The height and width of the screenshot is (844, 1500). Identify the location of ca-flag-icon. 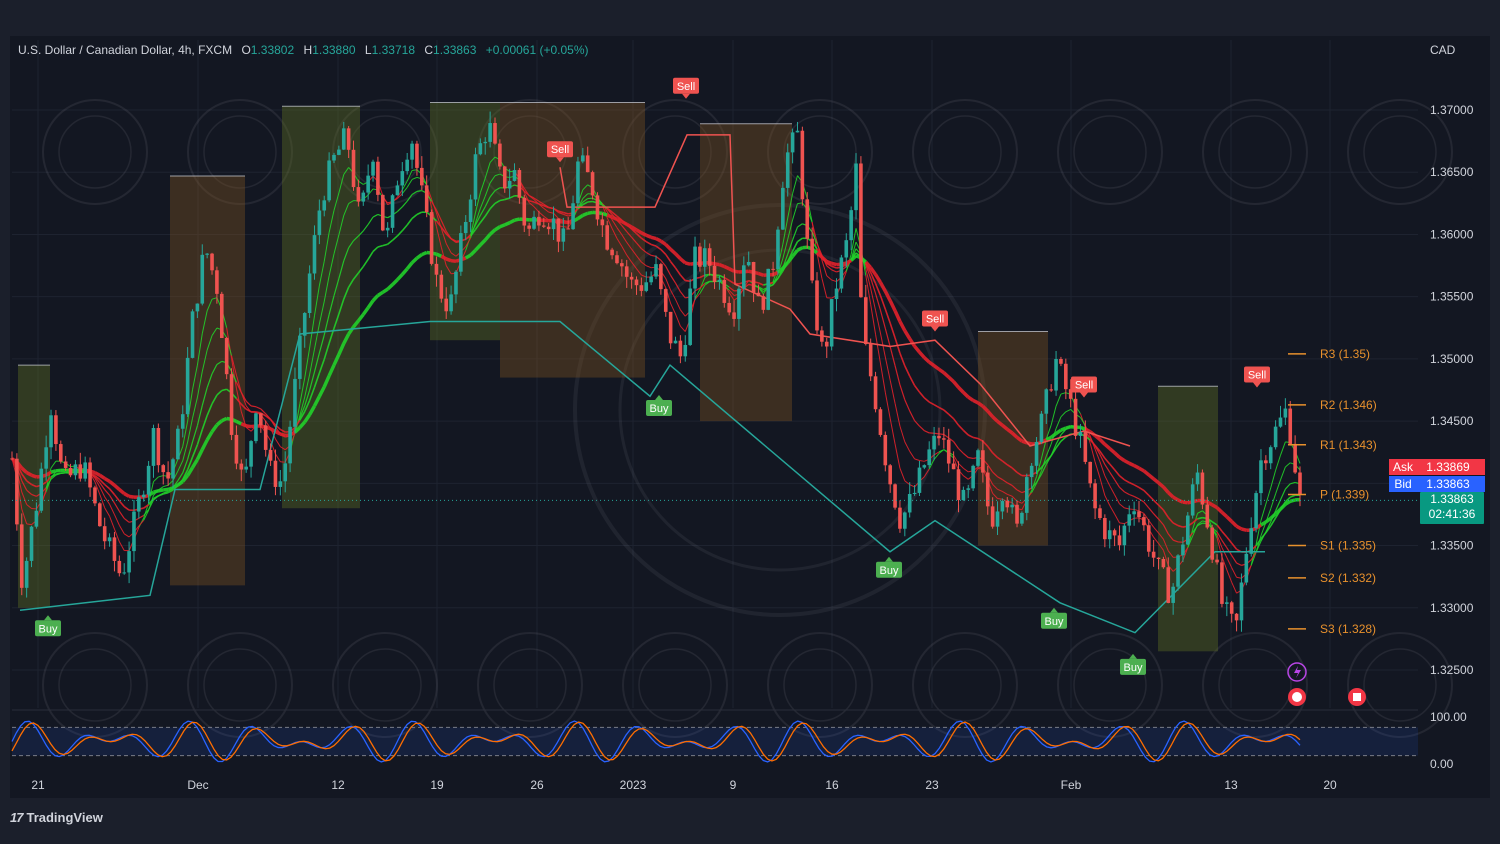
(1357, 697).